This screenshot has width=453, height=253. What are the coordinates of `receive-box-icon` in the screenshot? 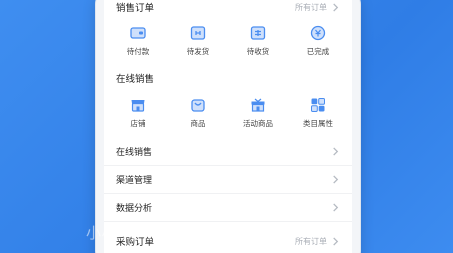 It's located at (258, 33).